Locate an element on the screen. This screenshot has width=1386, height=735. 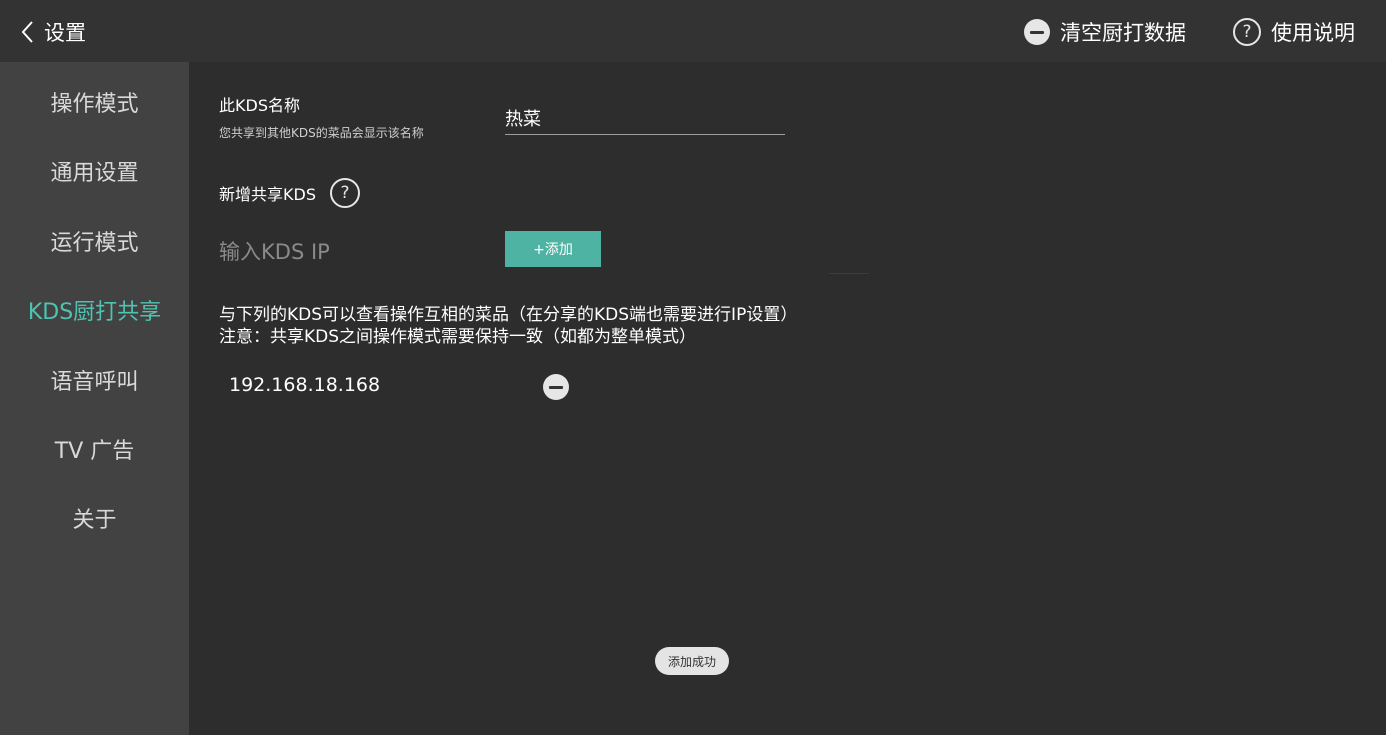
chevron-left-icon is located at coordinates (27, 32).